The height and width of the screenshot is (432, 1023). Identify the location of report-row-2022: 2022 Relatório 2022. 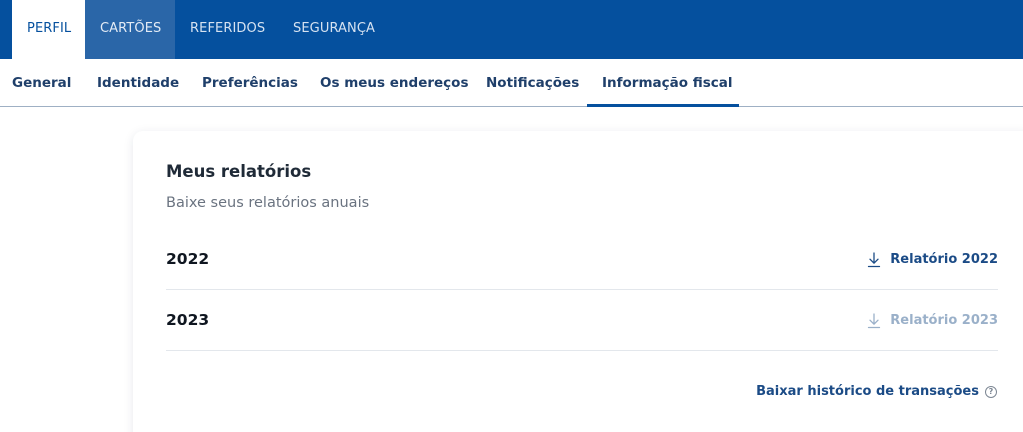
(582, 259).